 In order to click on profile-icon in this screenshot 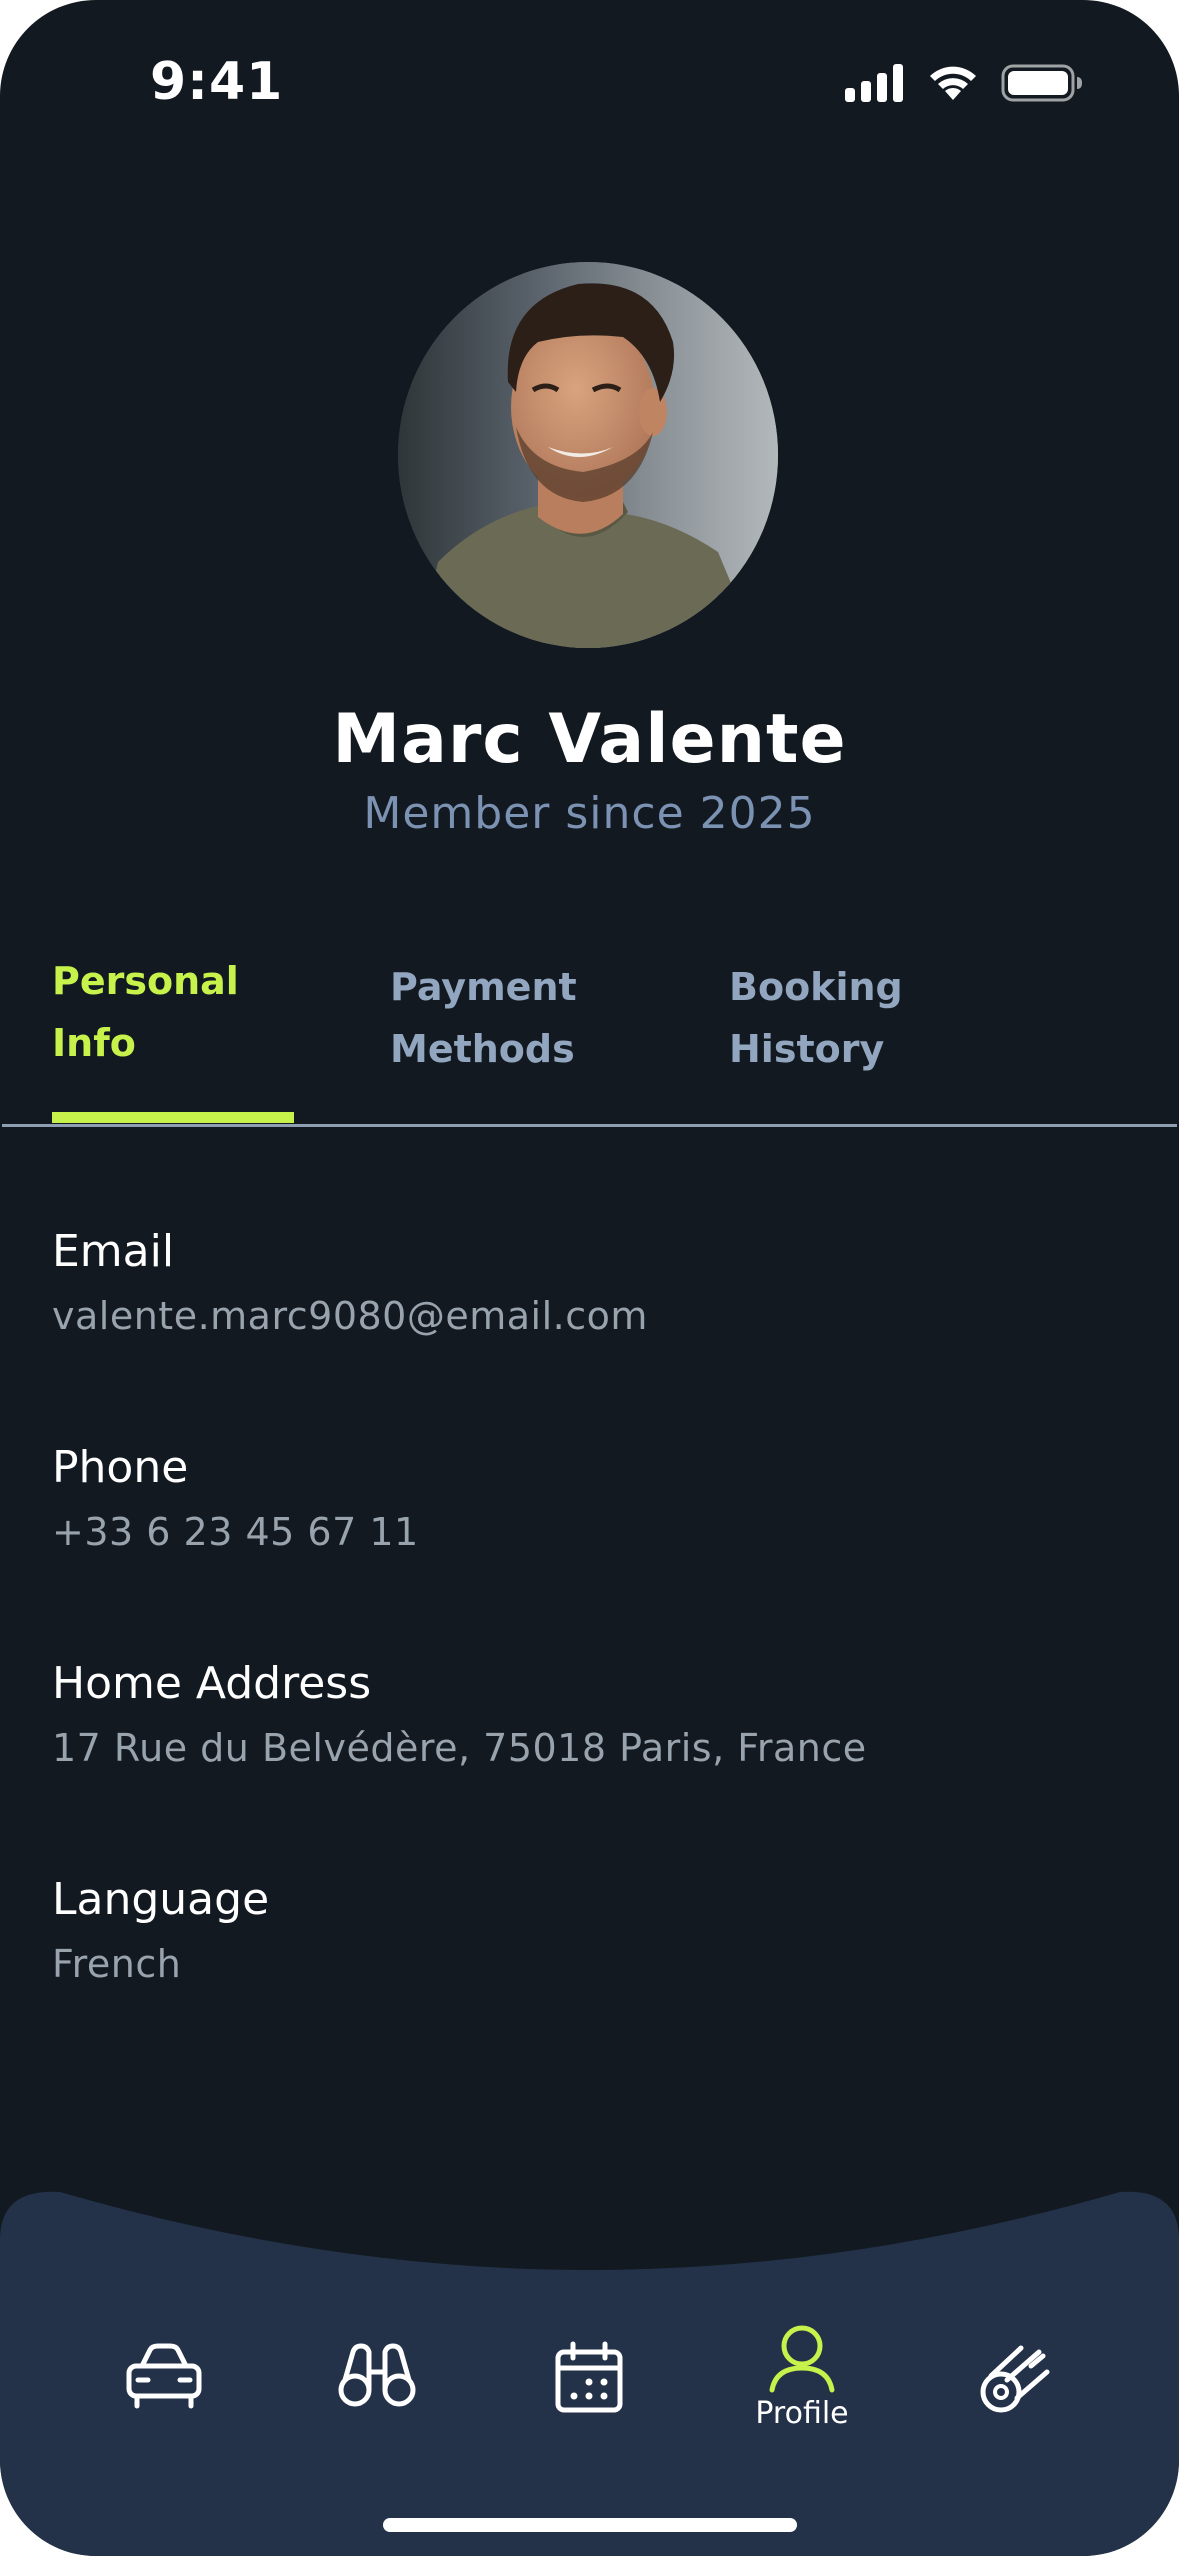, I will do `click(802, 2359)`.